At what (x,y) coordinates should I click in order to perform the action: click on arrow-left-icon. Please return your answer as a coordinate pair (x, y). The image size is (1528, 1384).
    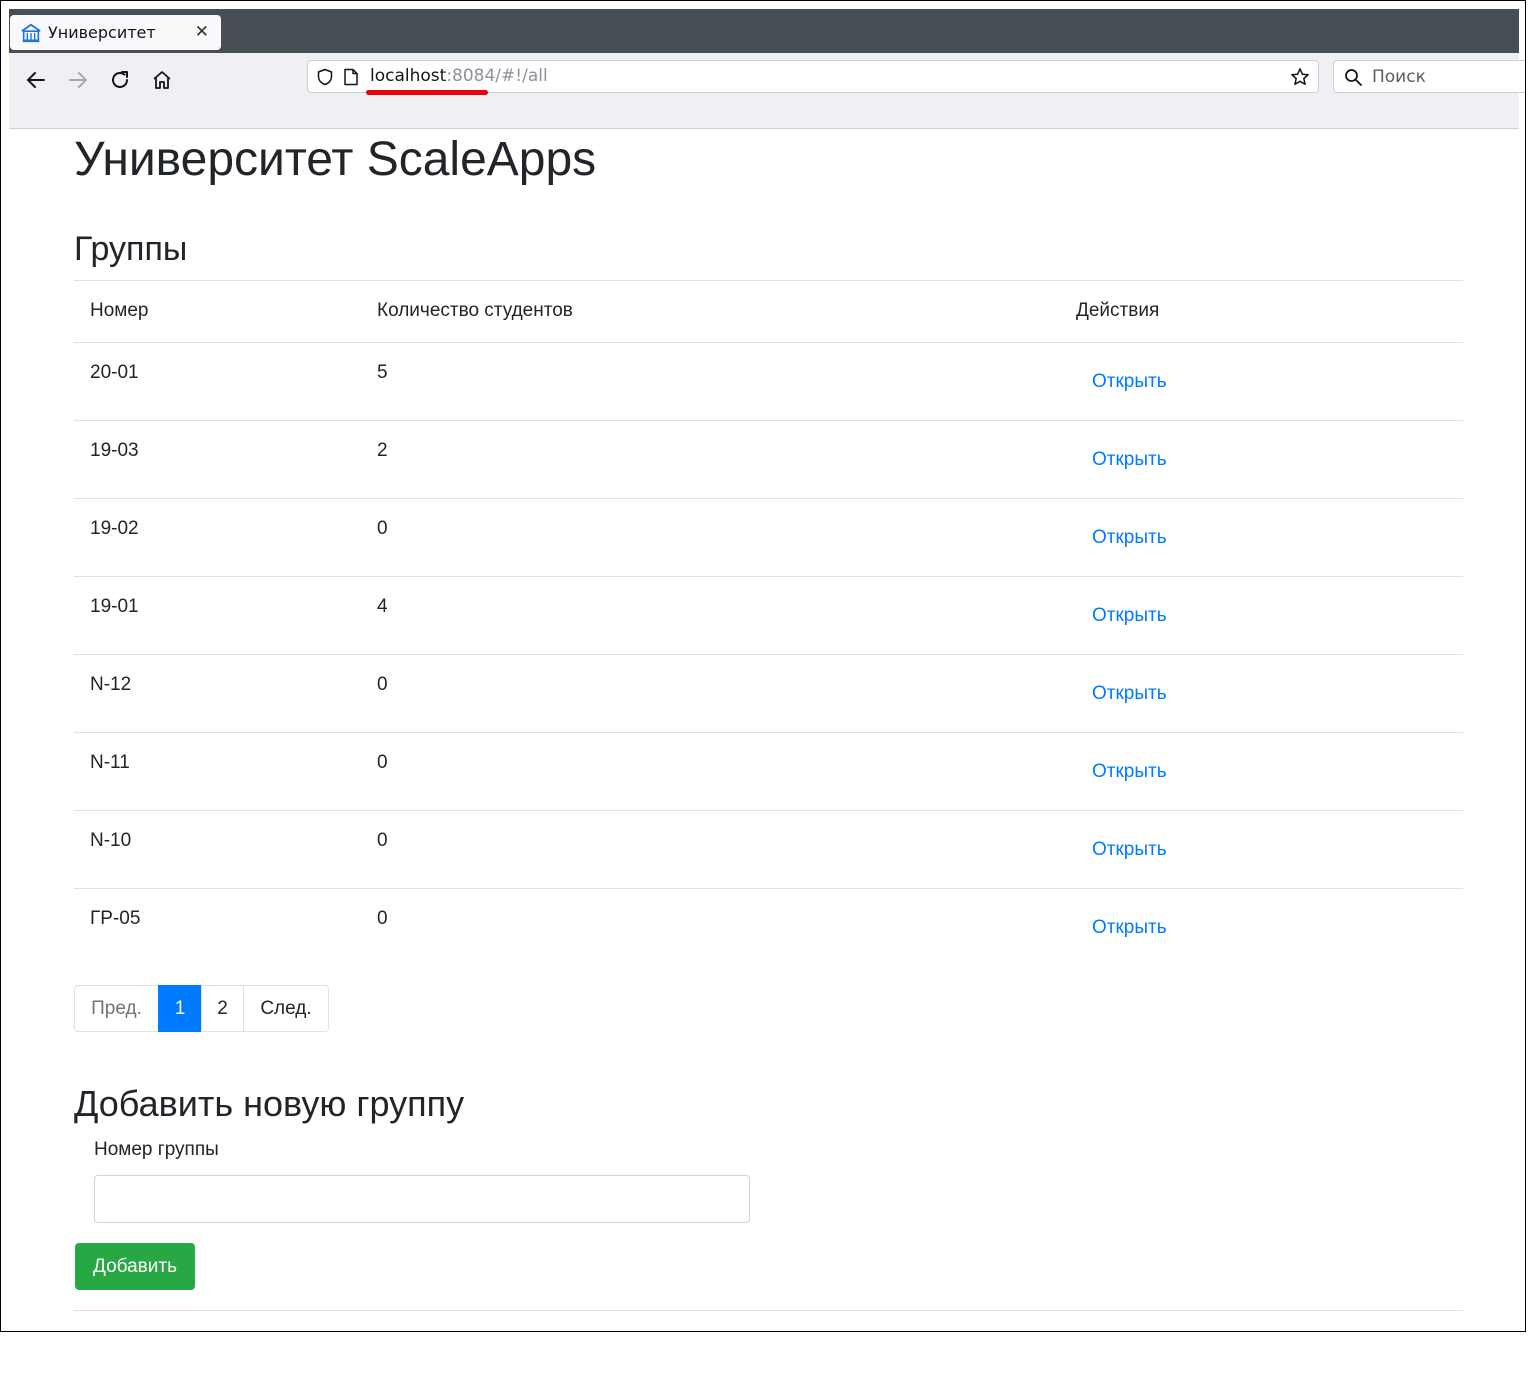
    Looking at the image, I should click on (36, 80).